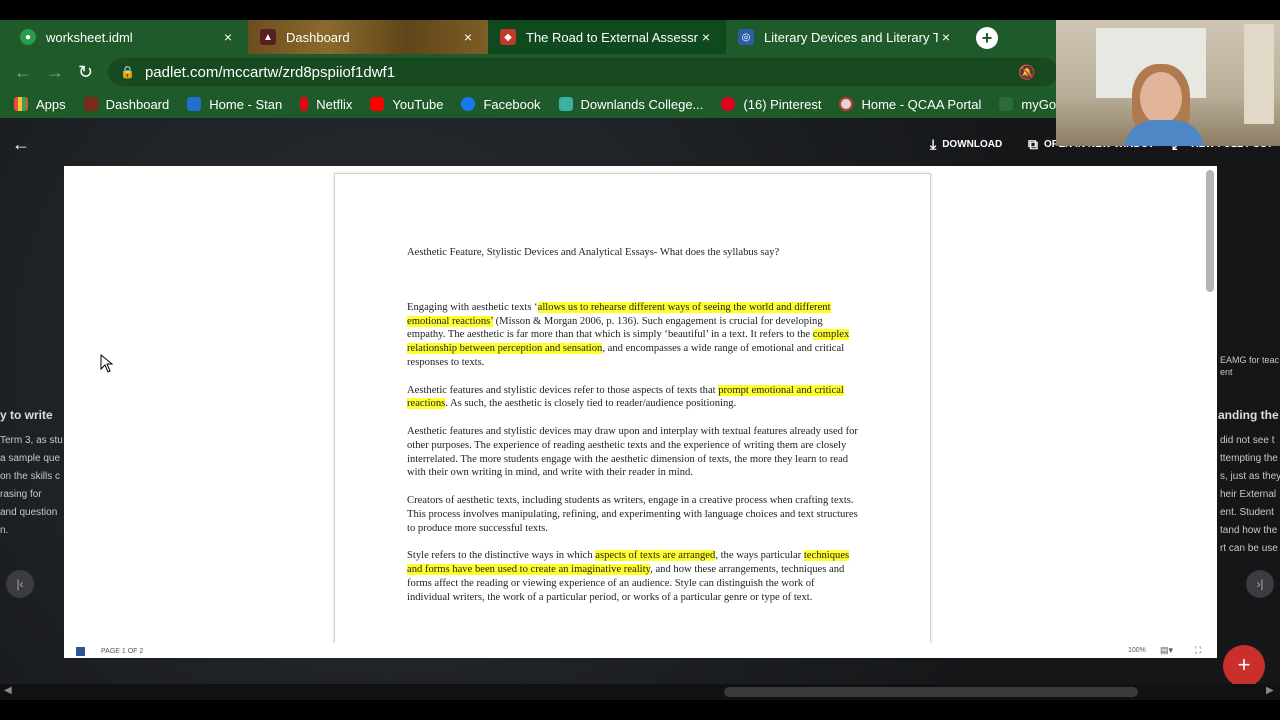 The height and width of the screenshot is (720, 1280). I want to click on bookmark-apps: Apps, so click(40, 104).